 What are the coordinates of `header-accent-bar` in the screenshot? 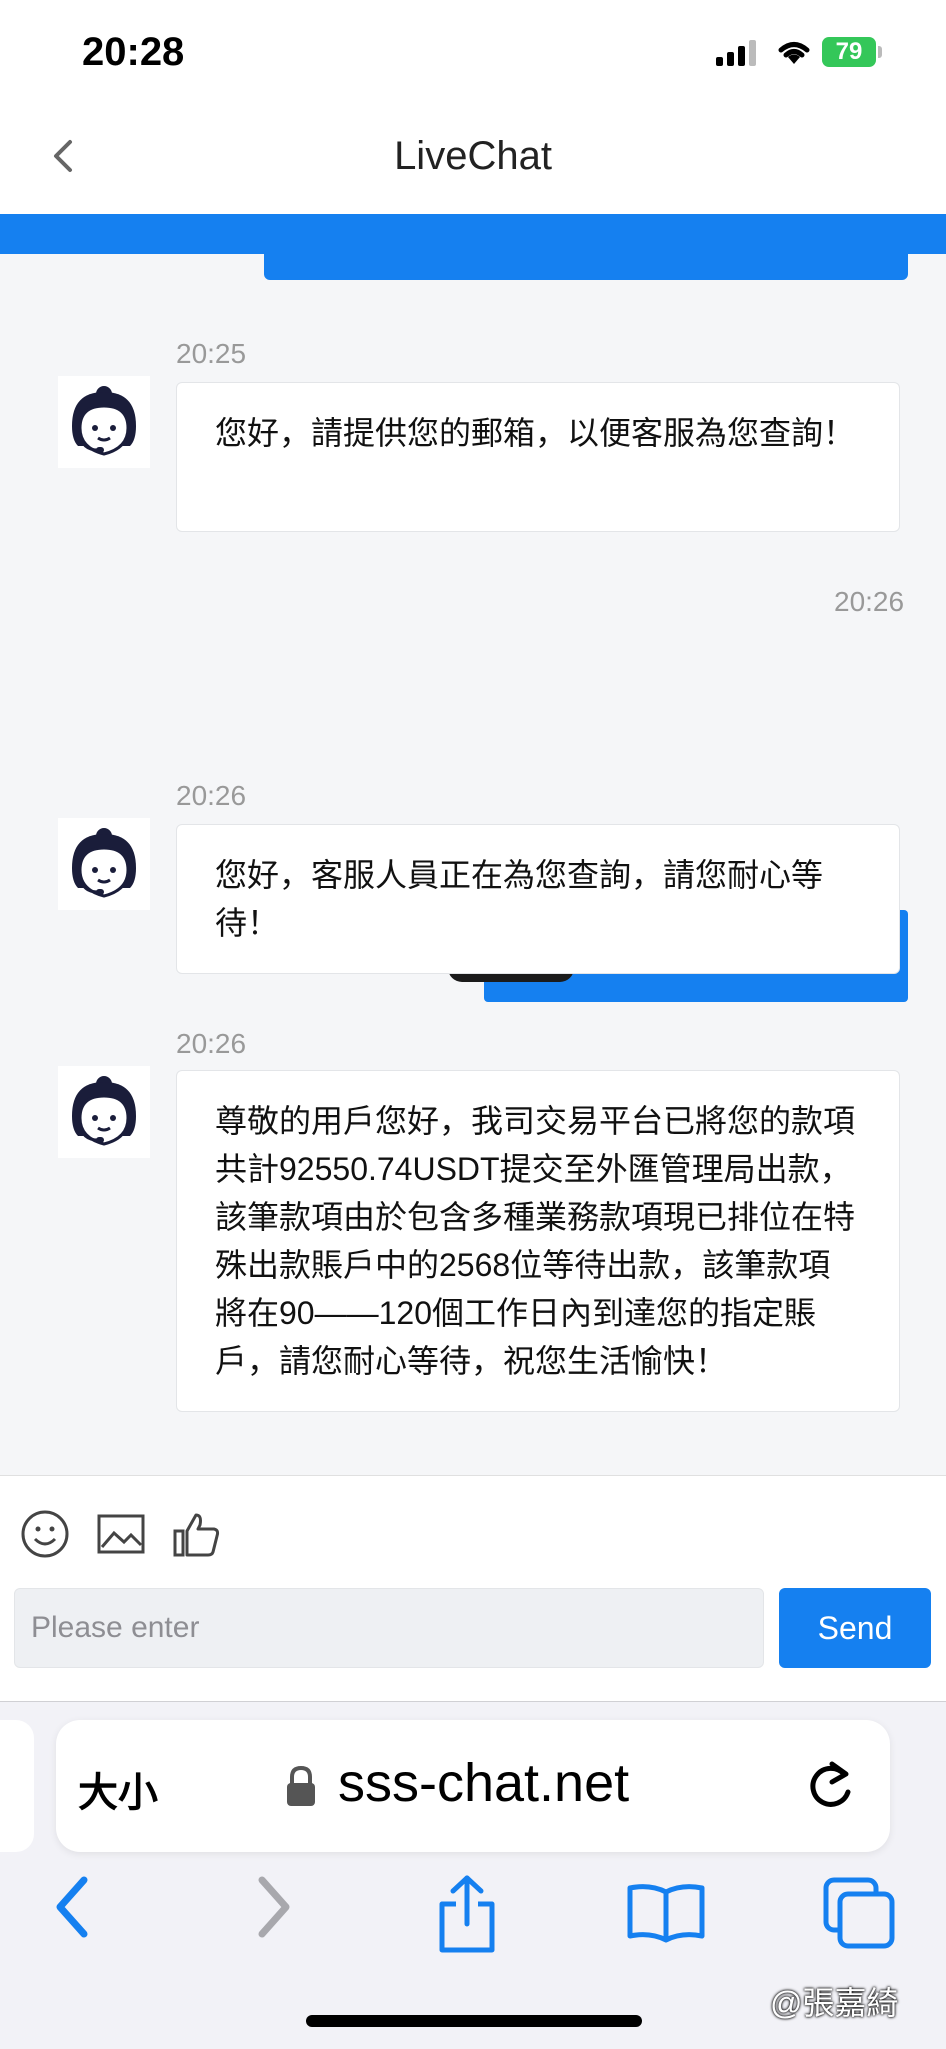 It's located at (473, 234).